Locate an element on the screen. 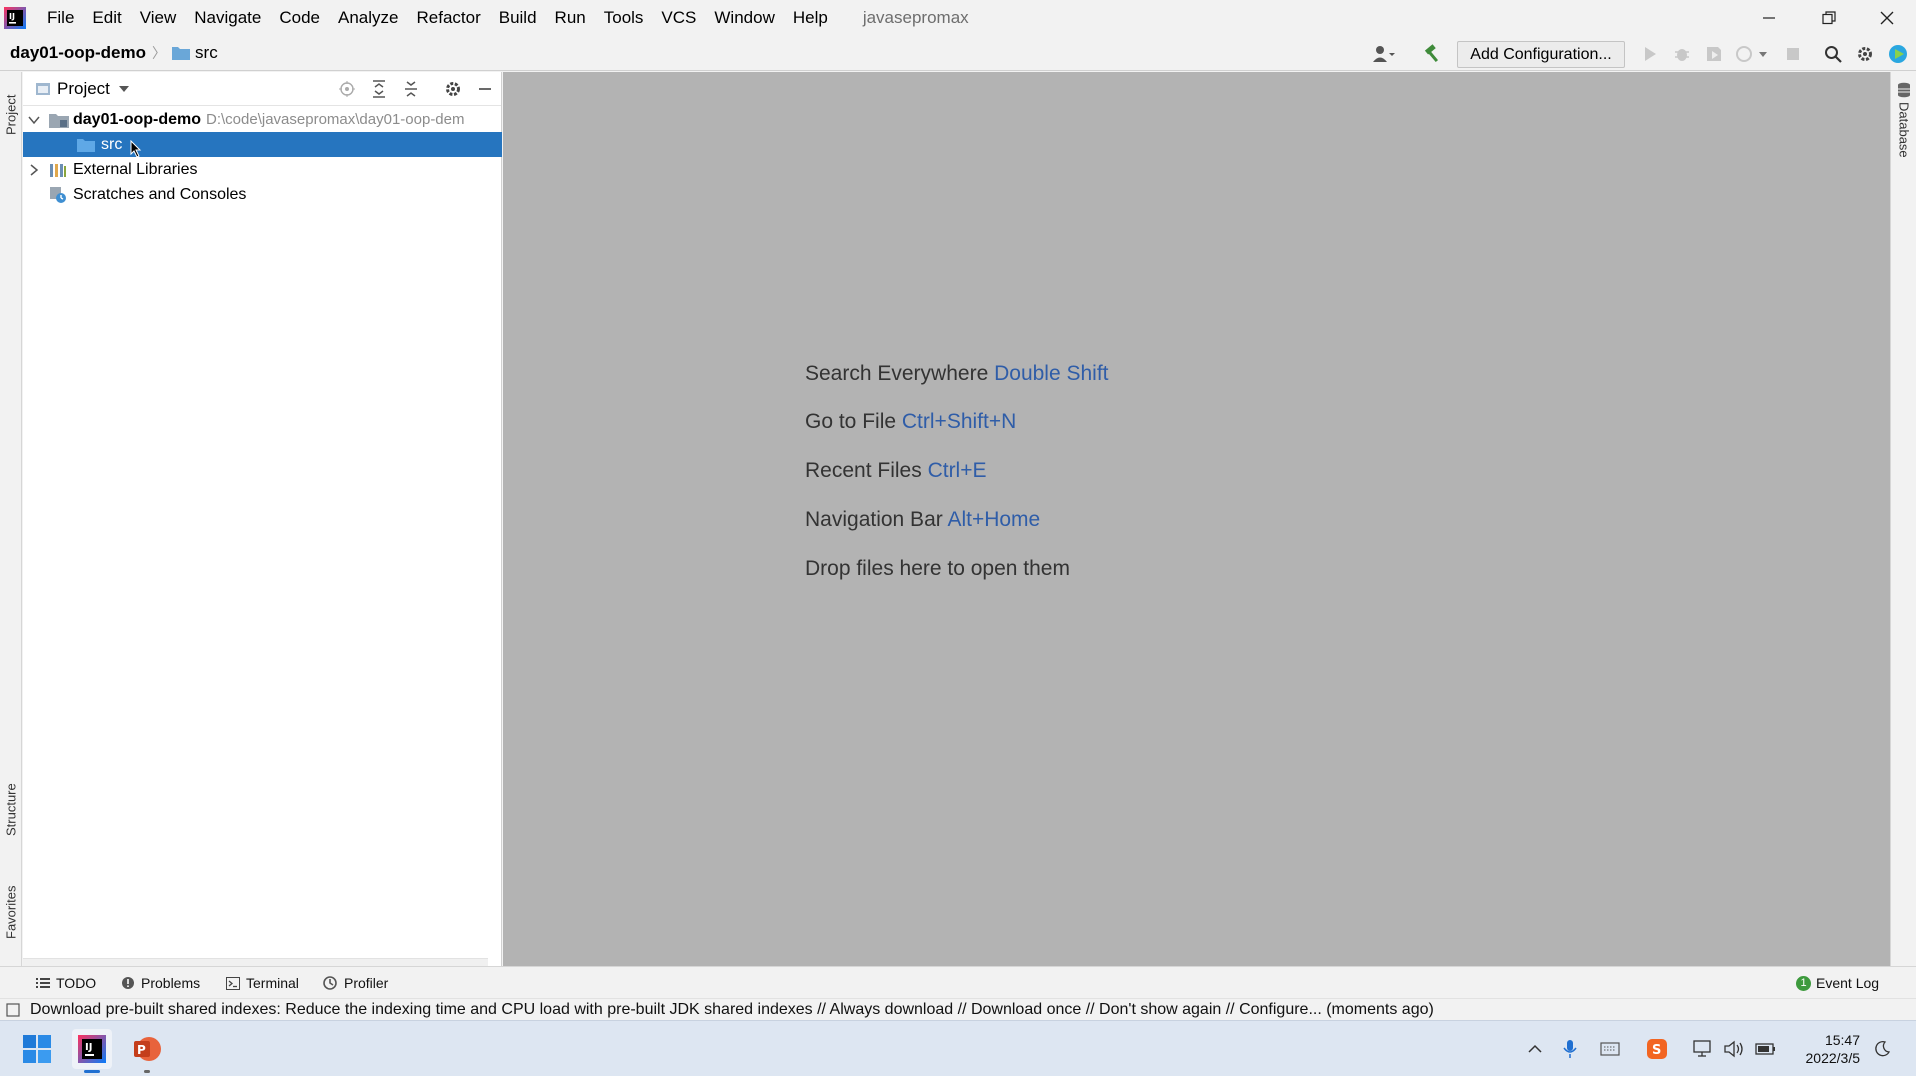  hint-go-to-file: Go to File Ctrl+Shift+N is located at coordinates (910, 422).